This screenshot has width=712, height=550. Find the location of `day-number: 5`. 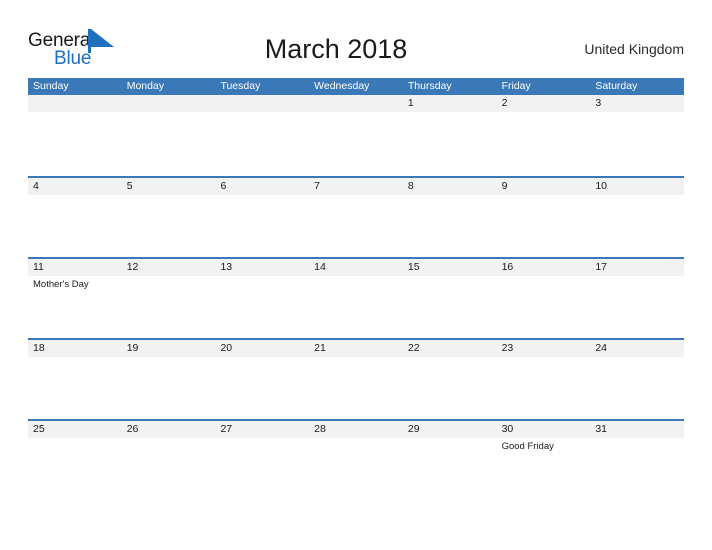

day-number: 5 is located at coordinates (129, 186).